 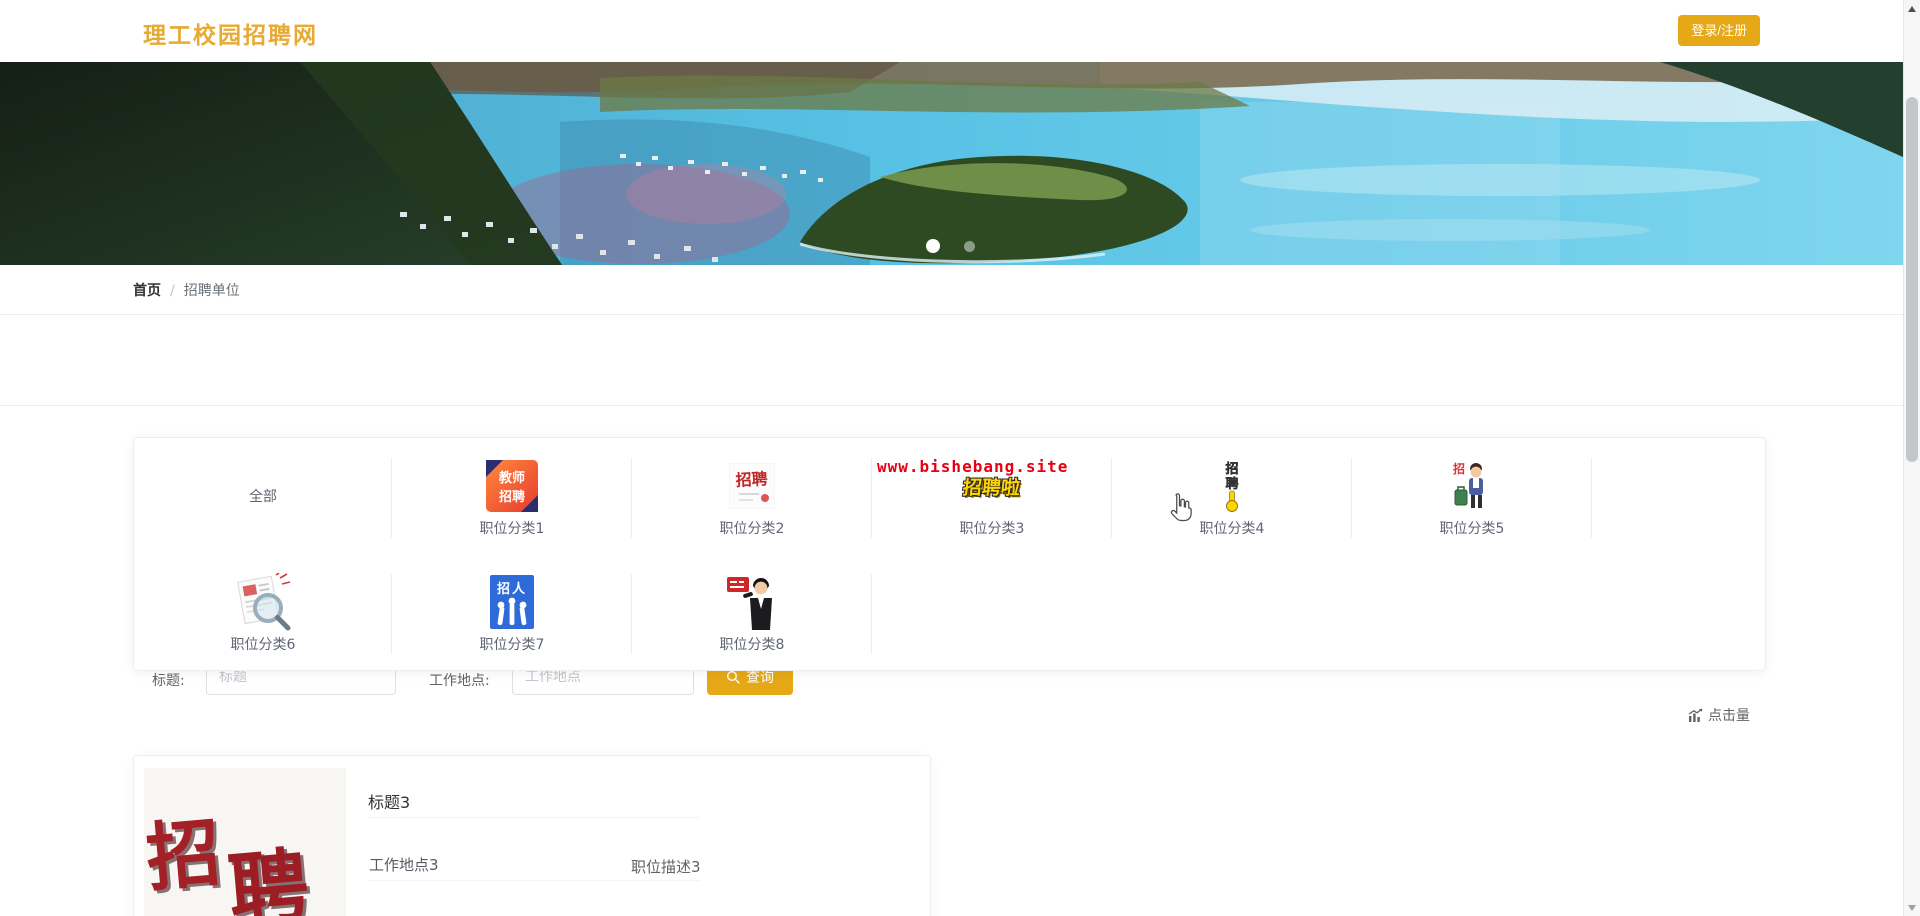 I want to click on svg-text: 聘, so click(x=1231, y=484).